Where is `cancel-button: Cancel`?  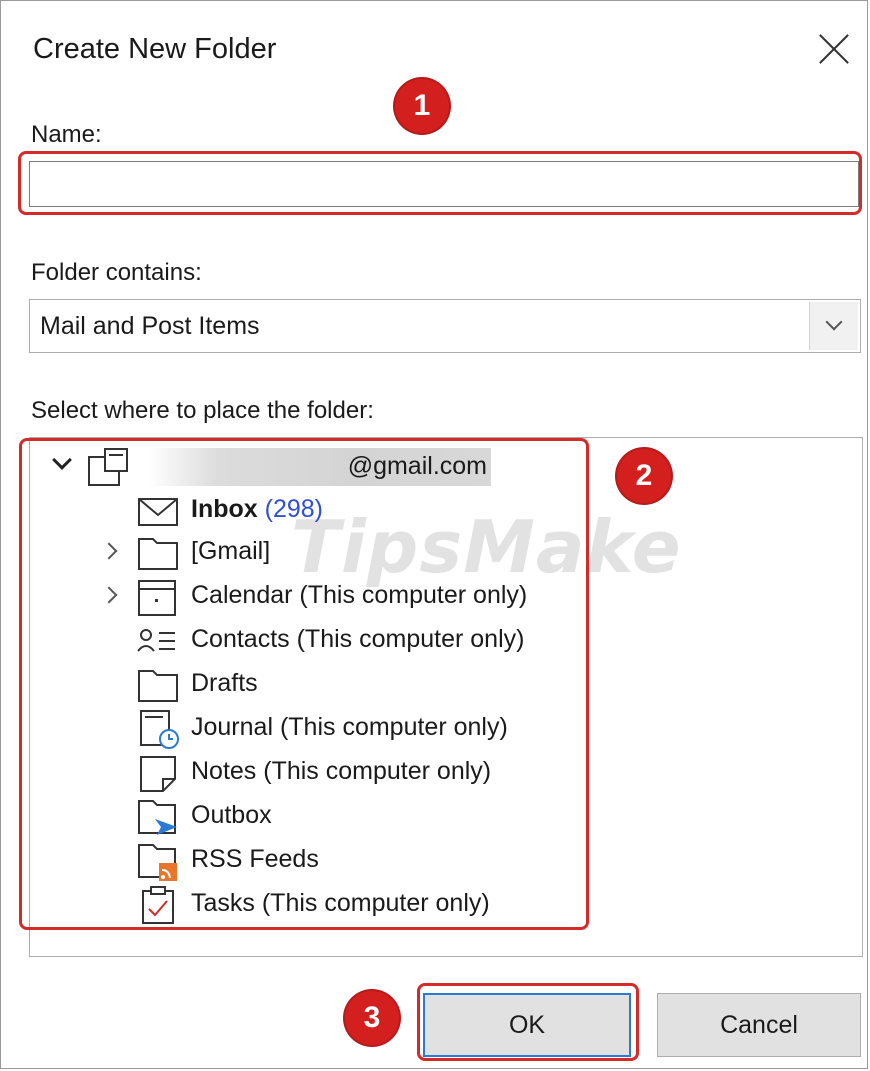 cancel-button: Cancel is located at coordinates (759, 1025).